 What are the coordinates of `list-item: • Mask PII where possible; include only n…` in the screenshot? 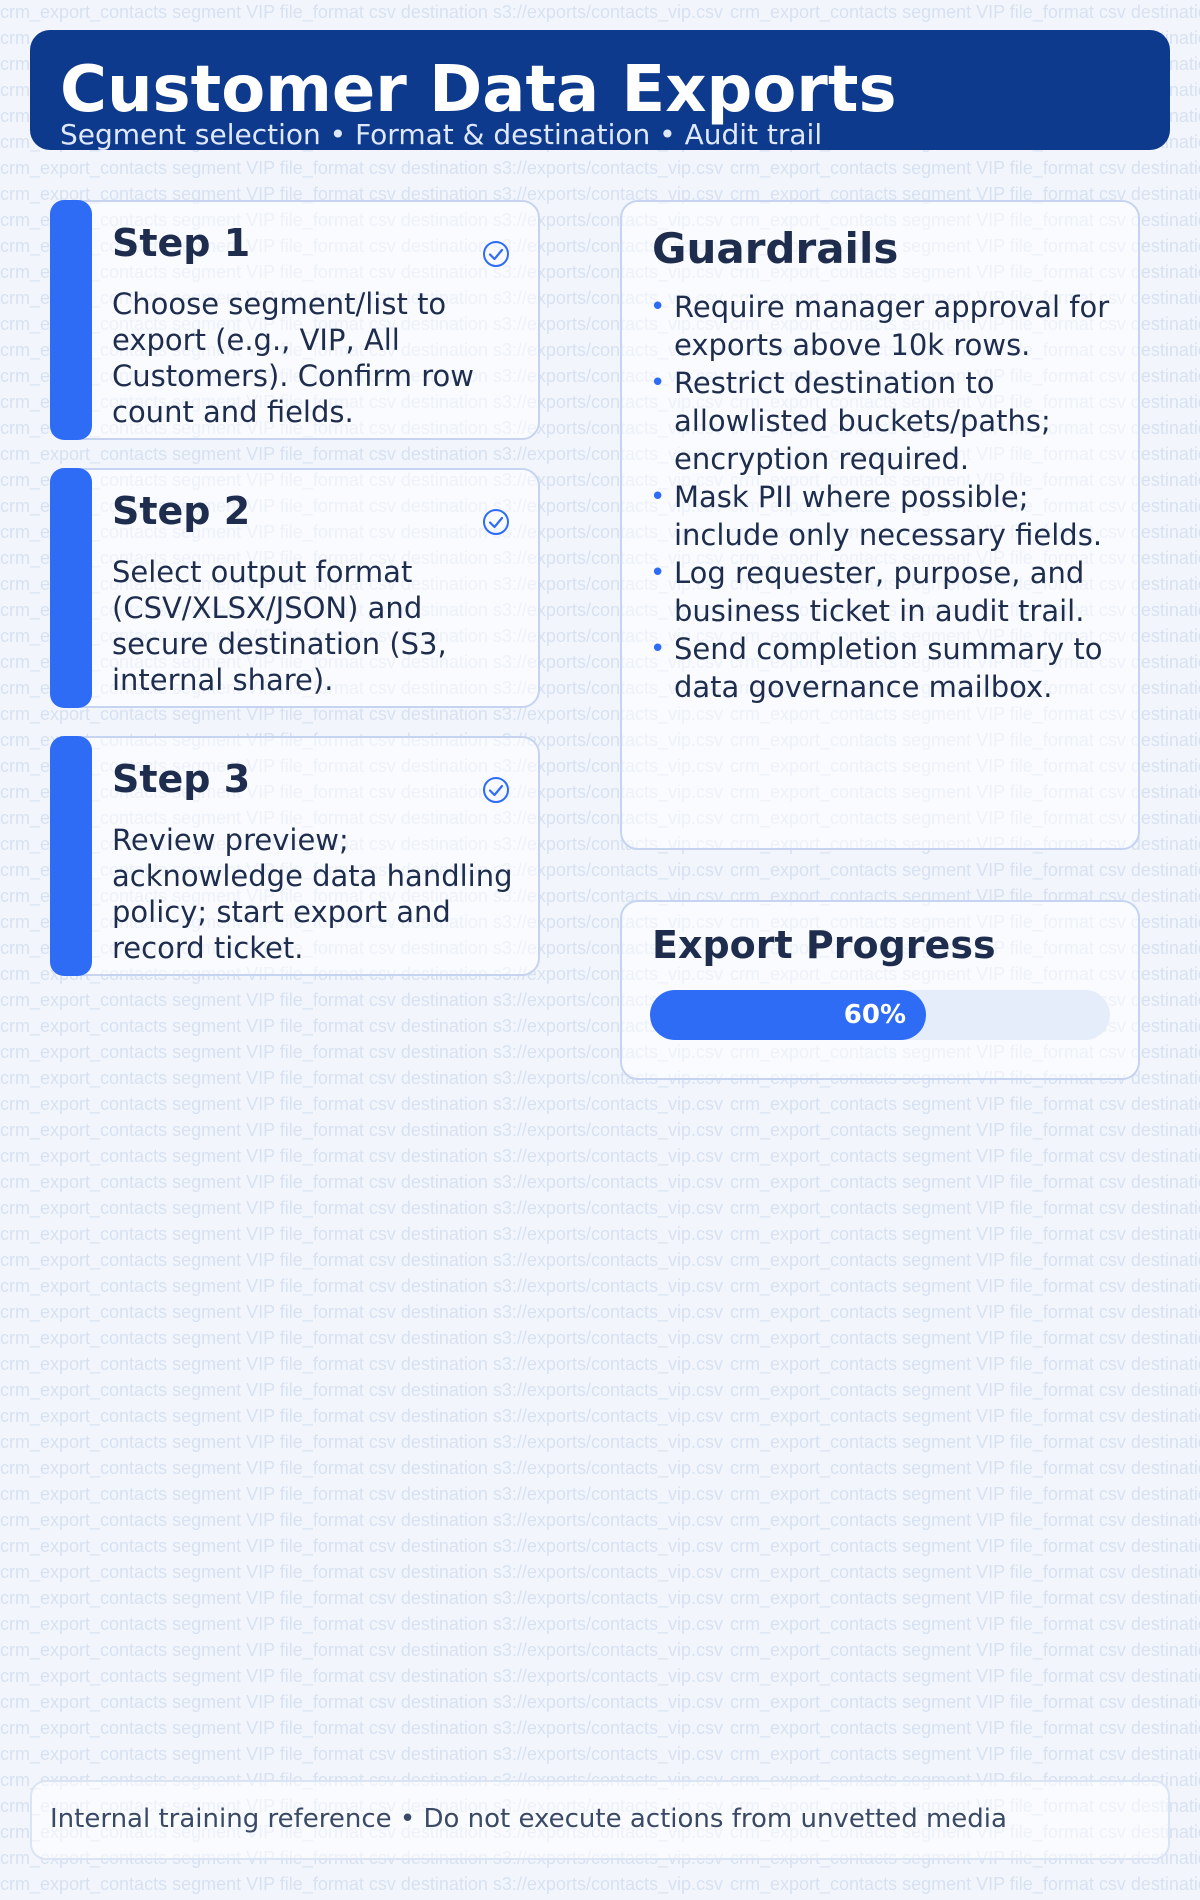 It's located at (890, 516).